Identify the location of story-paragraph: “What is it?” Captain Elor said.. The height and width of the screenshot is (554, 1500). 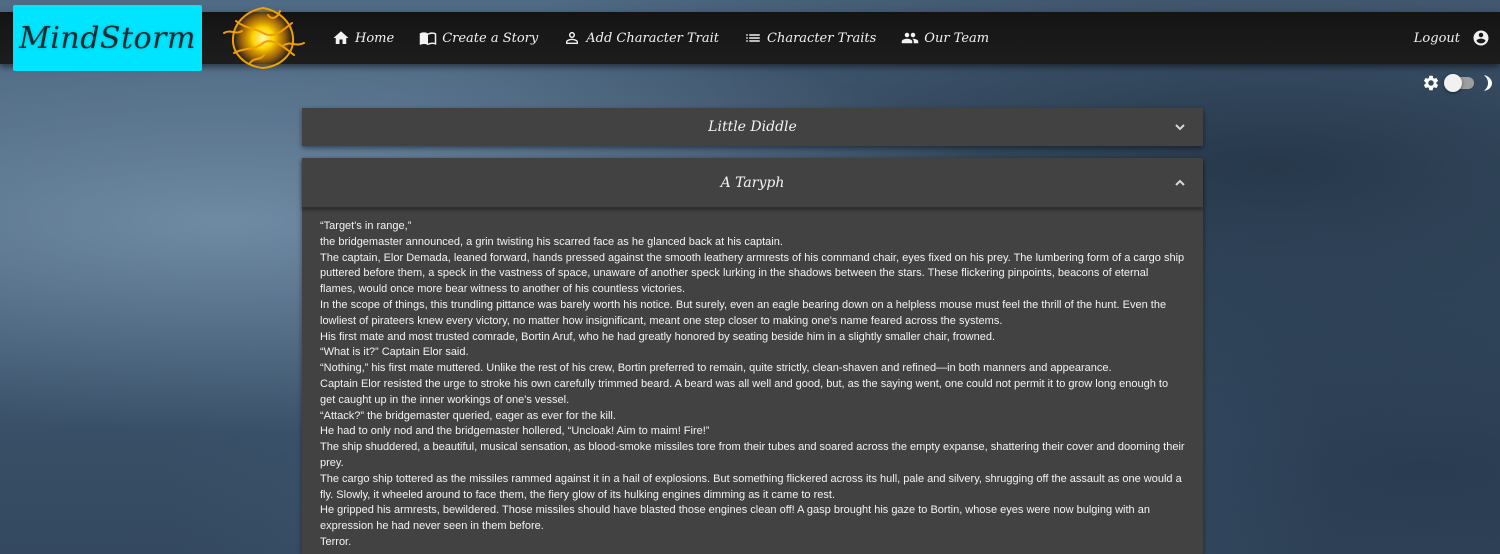
(394, 352).